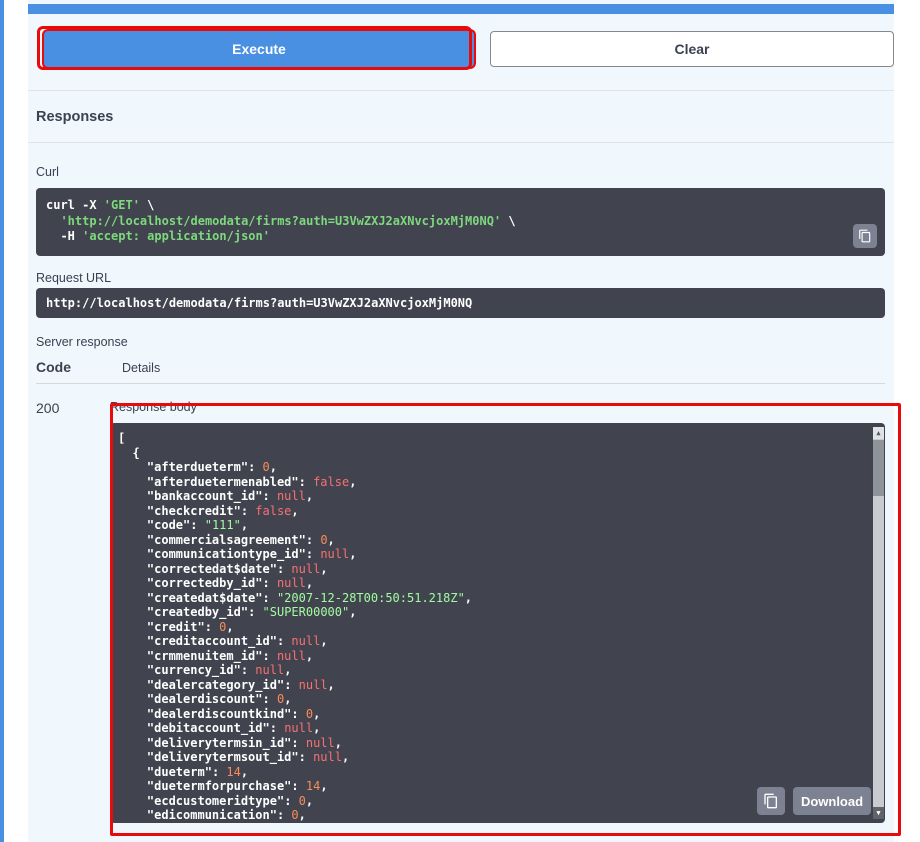 The width and height of the screenshot is (920, 842). Describe the element at coordinates (878, 468) in the screenshot. I see `scrollbar-thumb` at that location.